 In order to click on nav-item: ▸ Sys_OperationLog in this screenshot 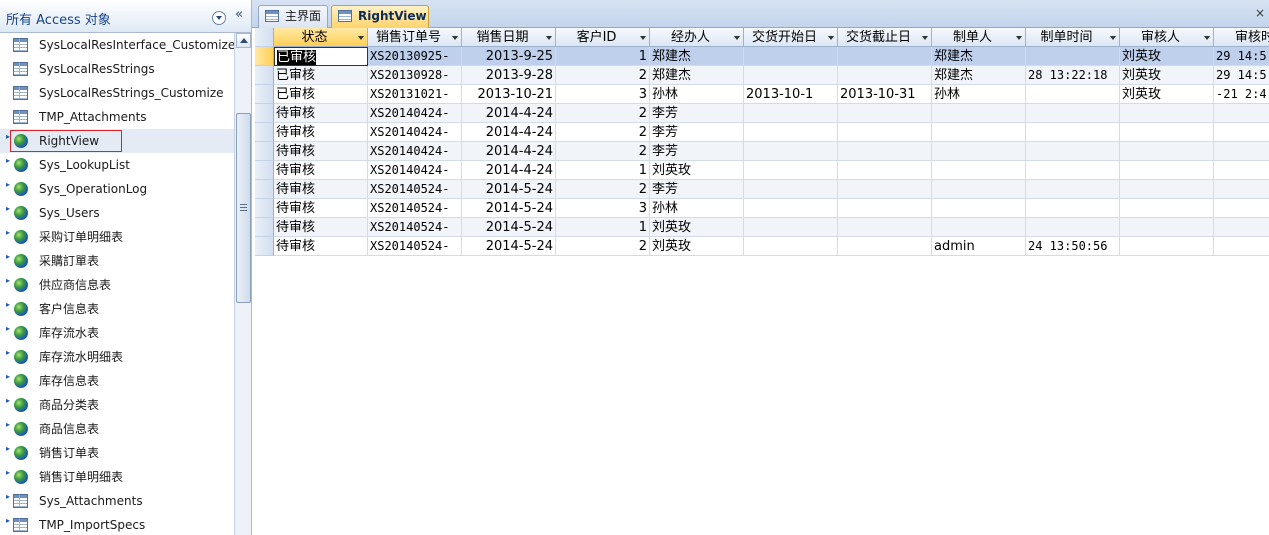, I will do `click(117, 189)`.